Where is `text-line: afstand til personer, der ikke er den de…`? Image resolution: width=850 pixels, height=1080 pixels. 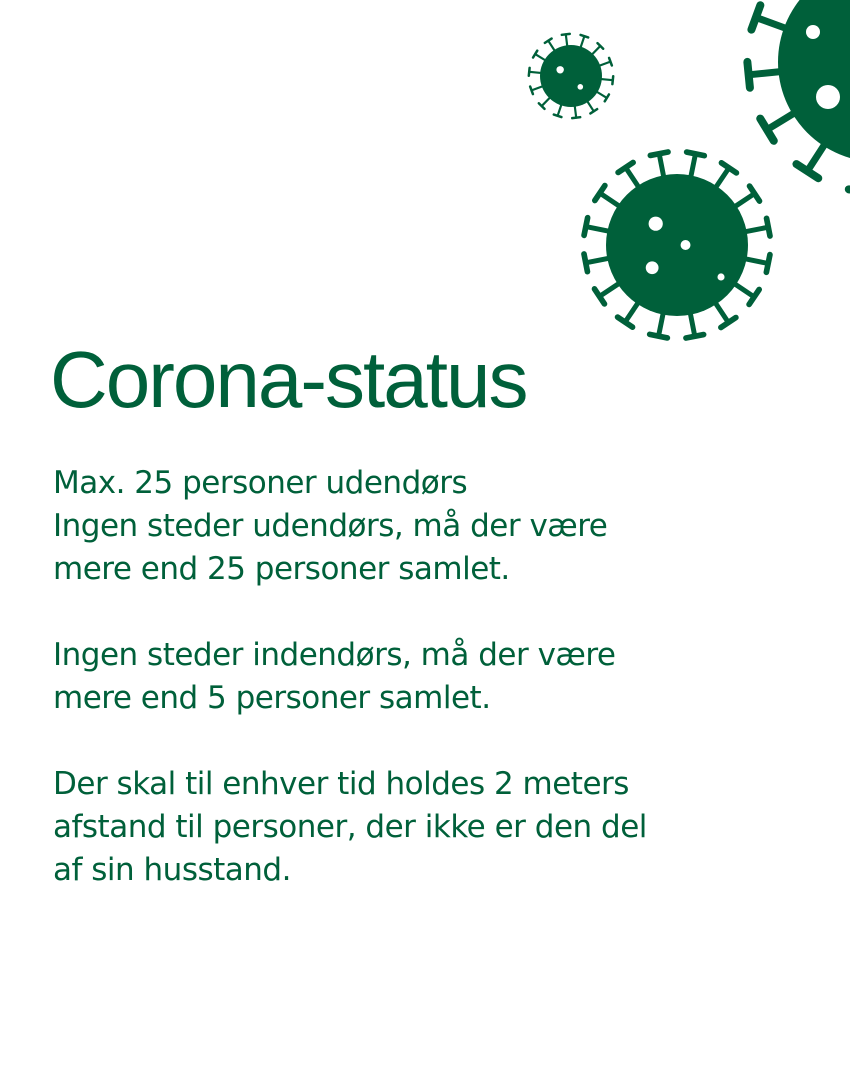 text-line: afstand til personer, der ikke er den de… is located at coordinates (350, 827).